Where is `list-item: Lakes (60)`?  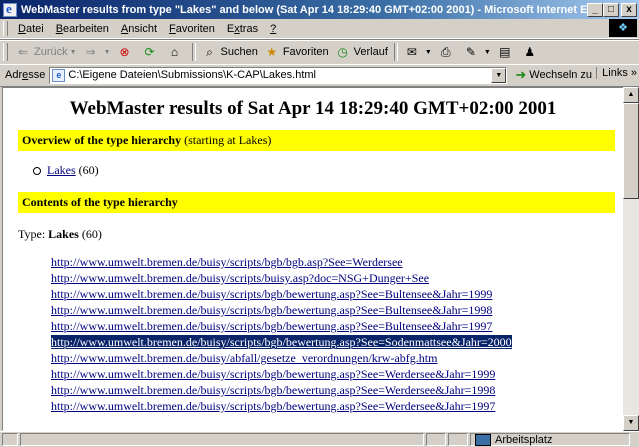
list-item: Lakes (60) is located at coordinates (328, 170).